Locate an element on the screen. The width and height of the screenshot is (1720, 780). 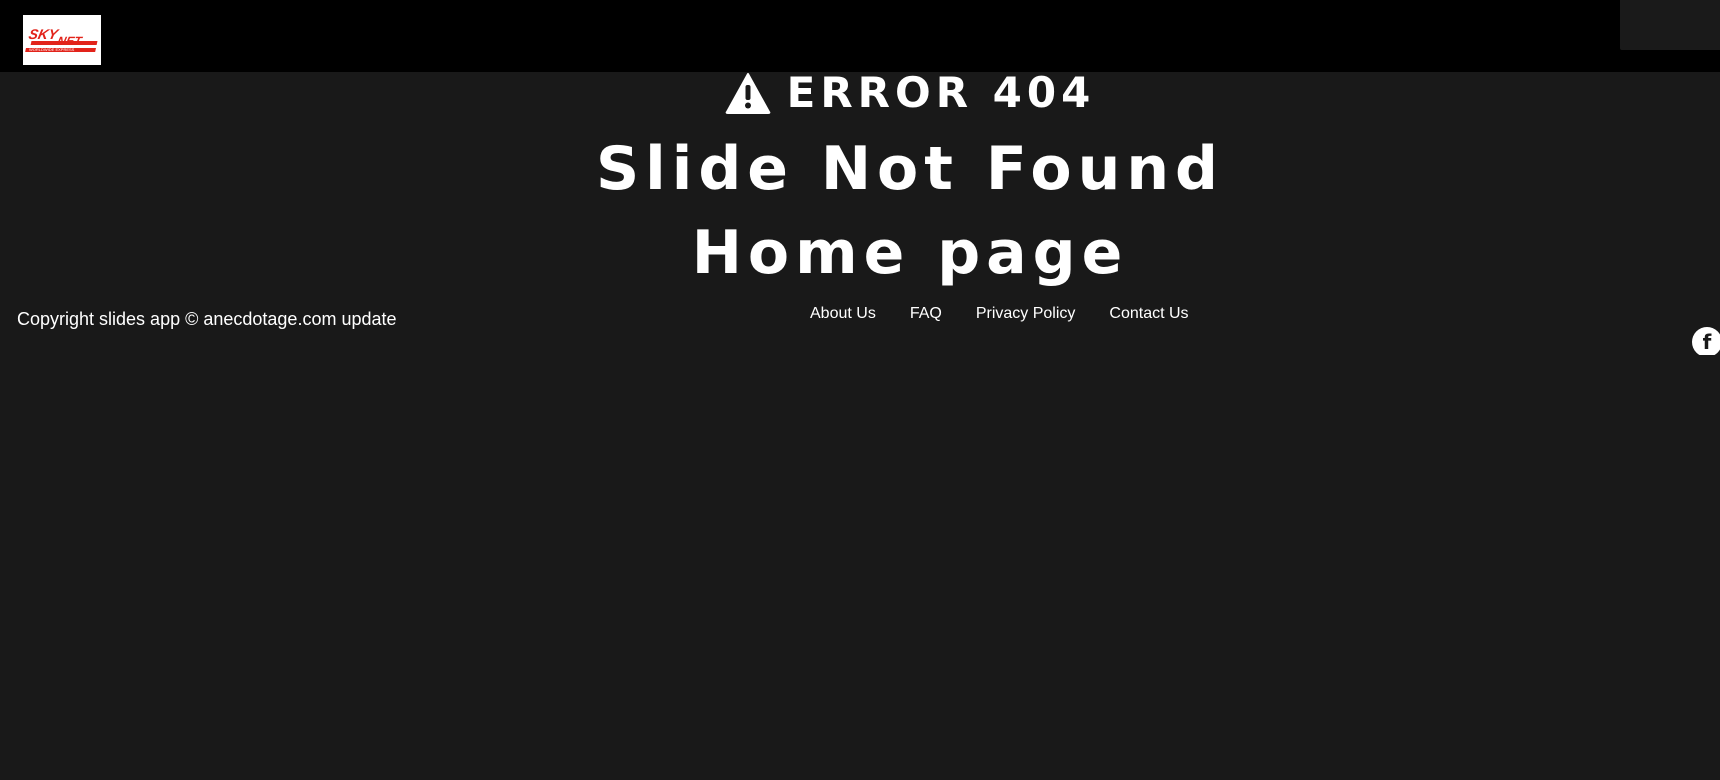
site-logo: SKY NET WORLDWIDE EXPRESS is located at coordinates (62, 40).